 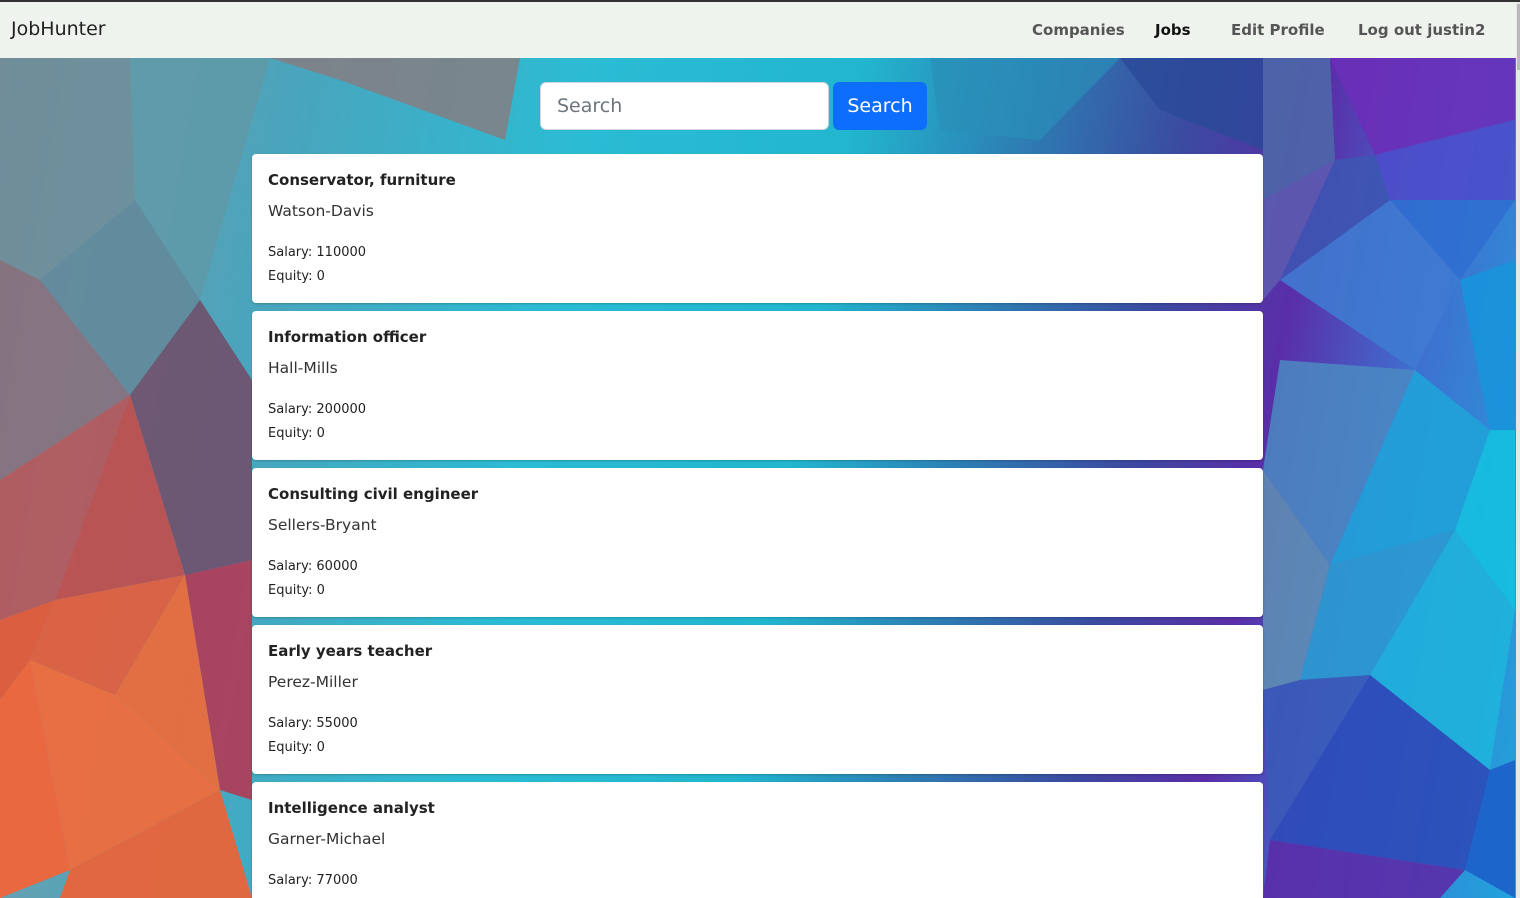 I want to click on nav-companies-link: Companies, so click(x=1078, y=30).